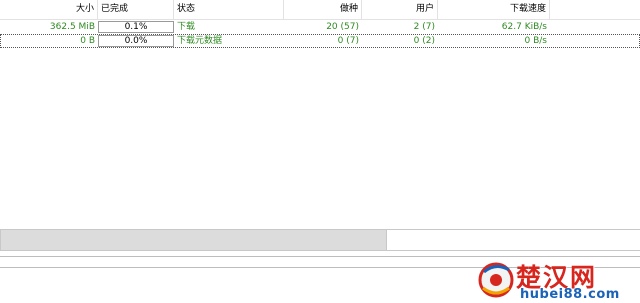 This screenshot has width=640, height=303. I want to click on progress-text: 0.0%, so click(136, 41).